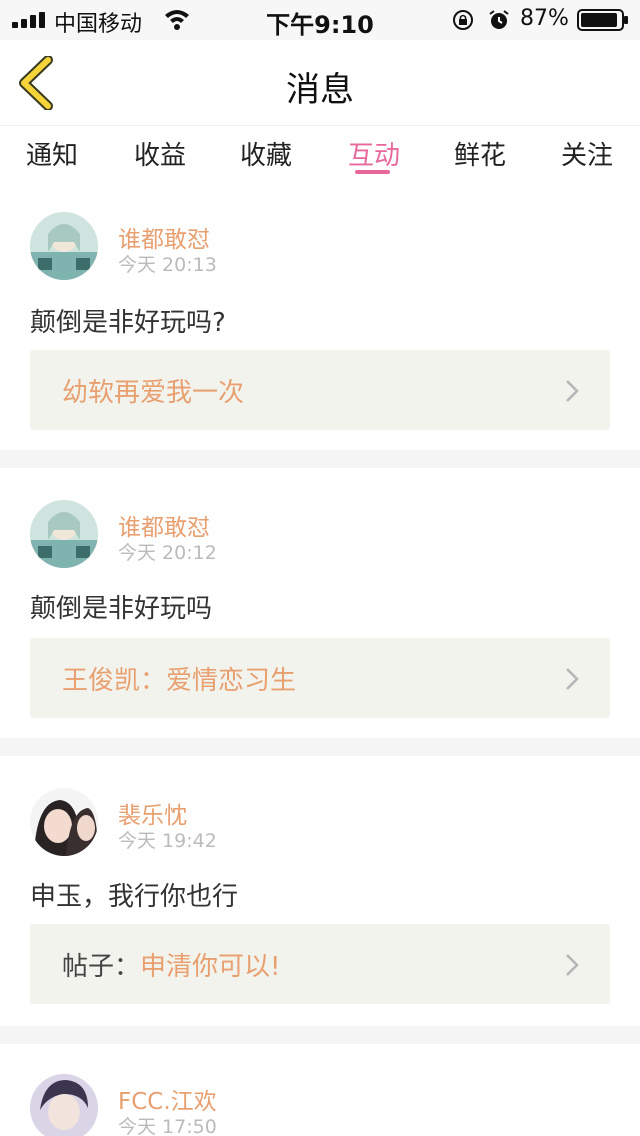 The height and width of the screenshot is (1136, 640). What do you see at coordinates (210, 967) in the screenshot?
I see `linked-post-name: 申清你可以!` at bounding box center [210, 967].